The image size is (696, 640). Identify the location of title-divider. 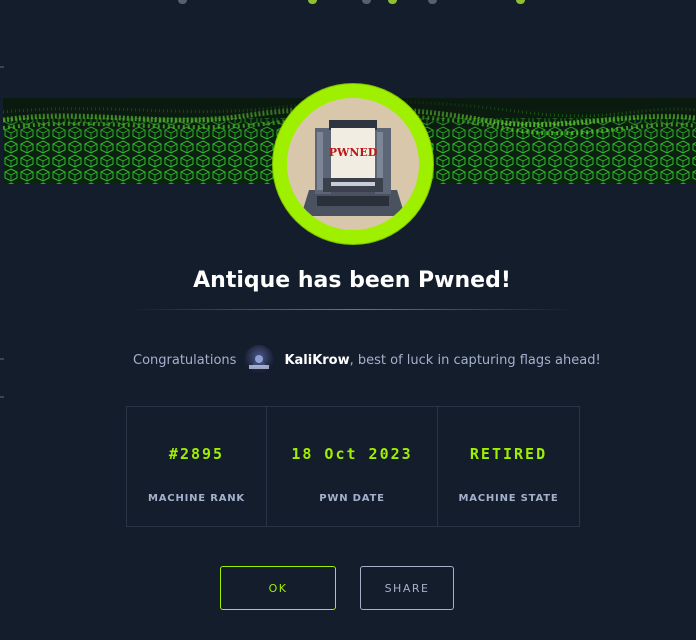
(352, 309).